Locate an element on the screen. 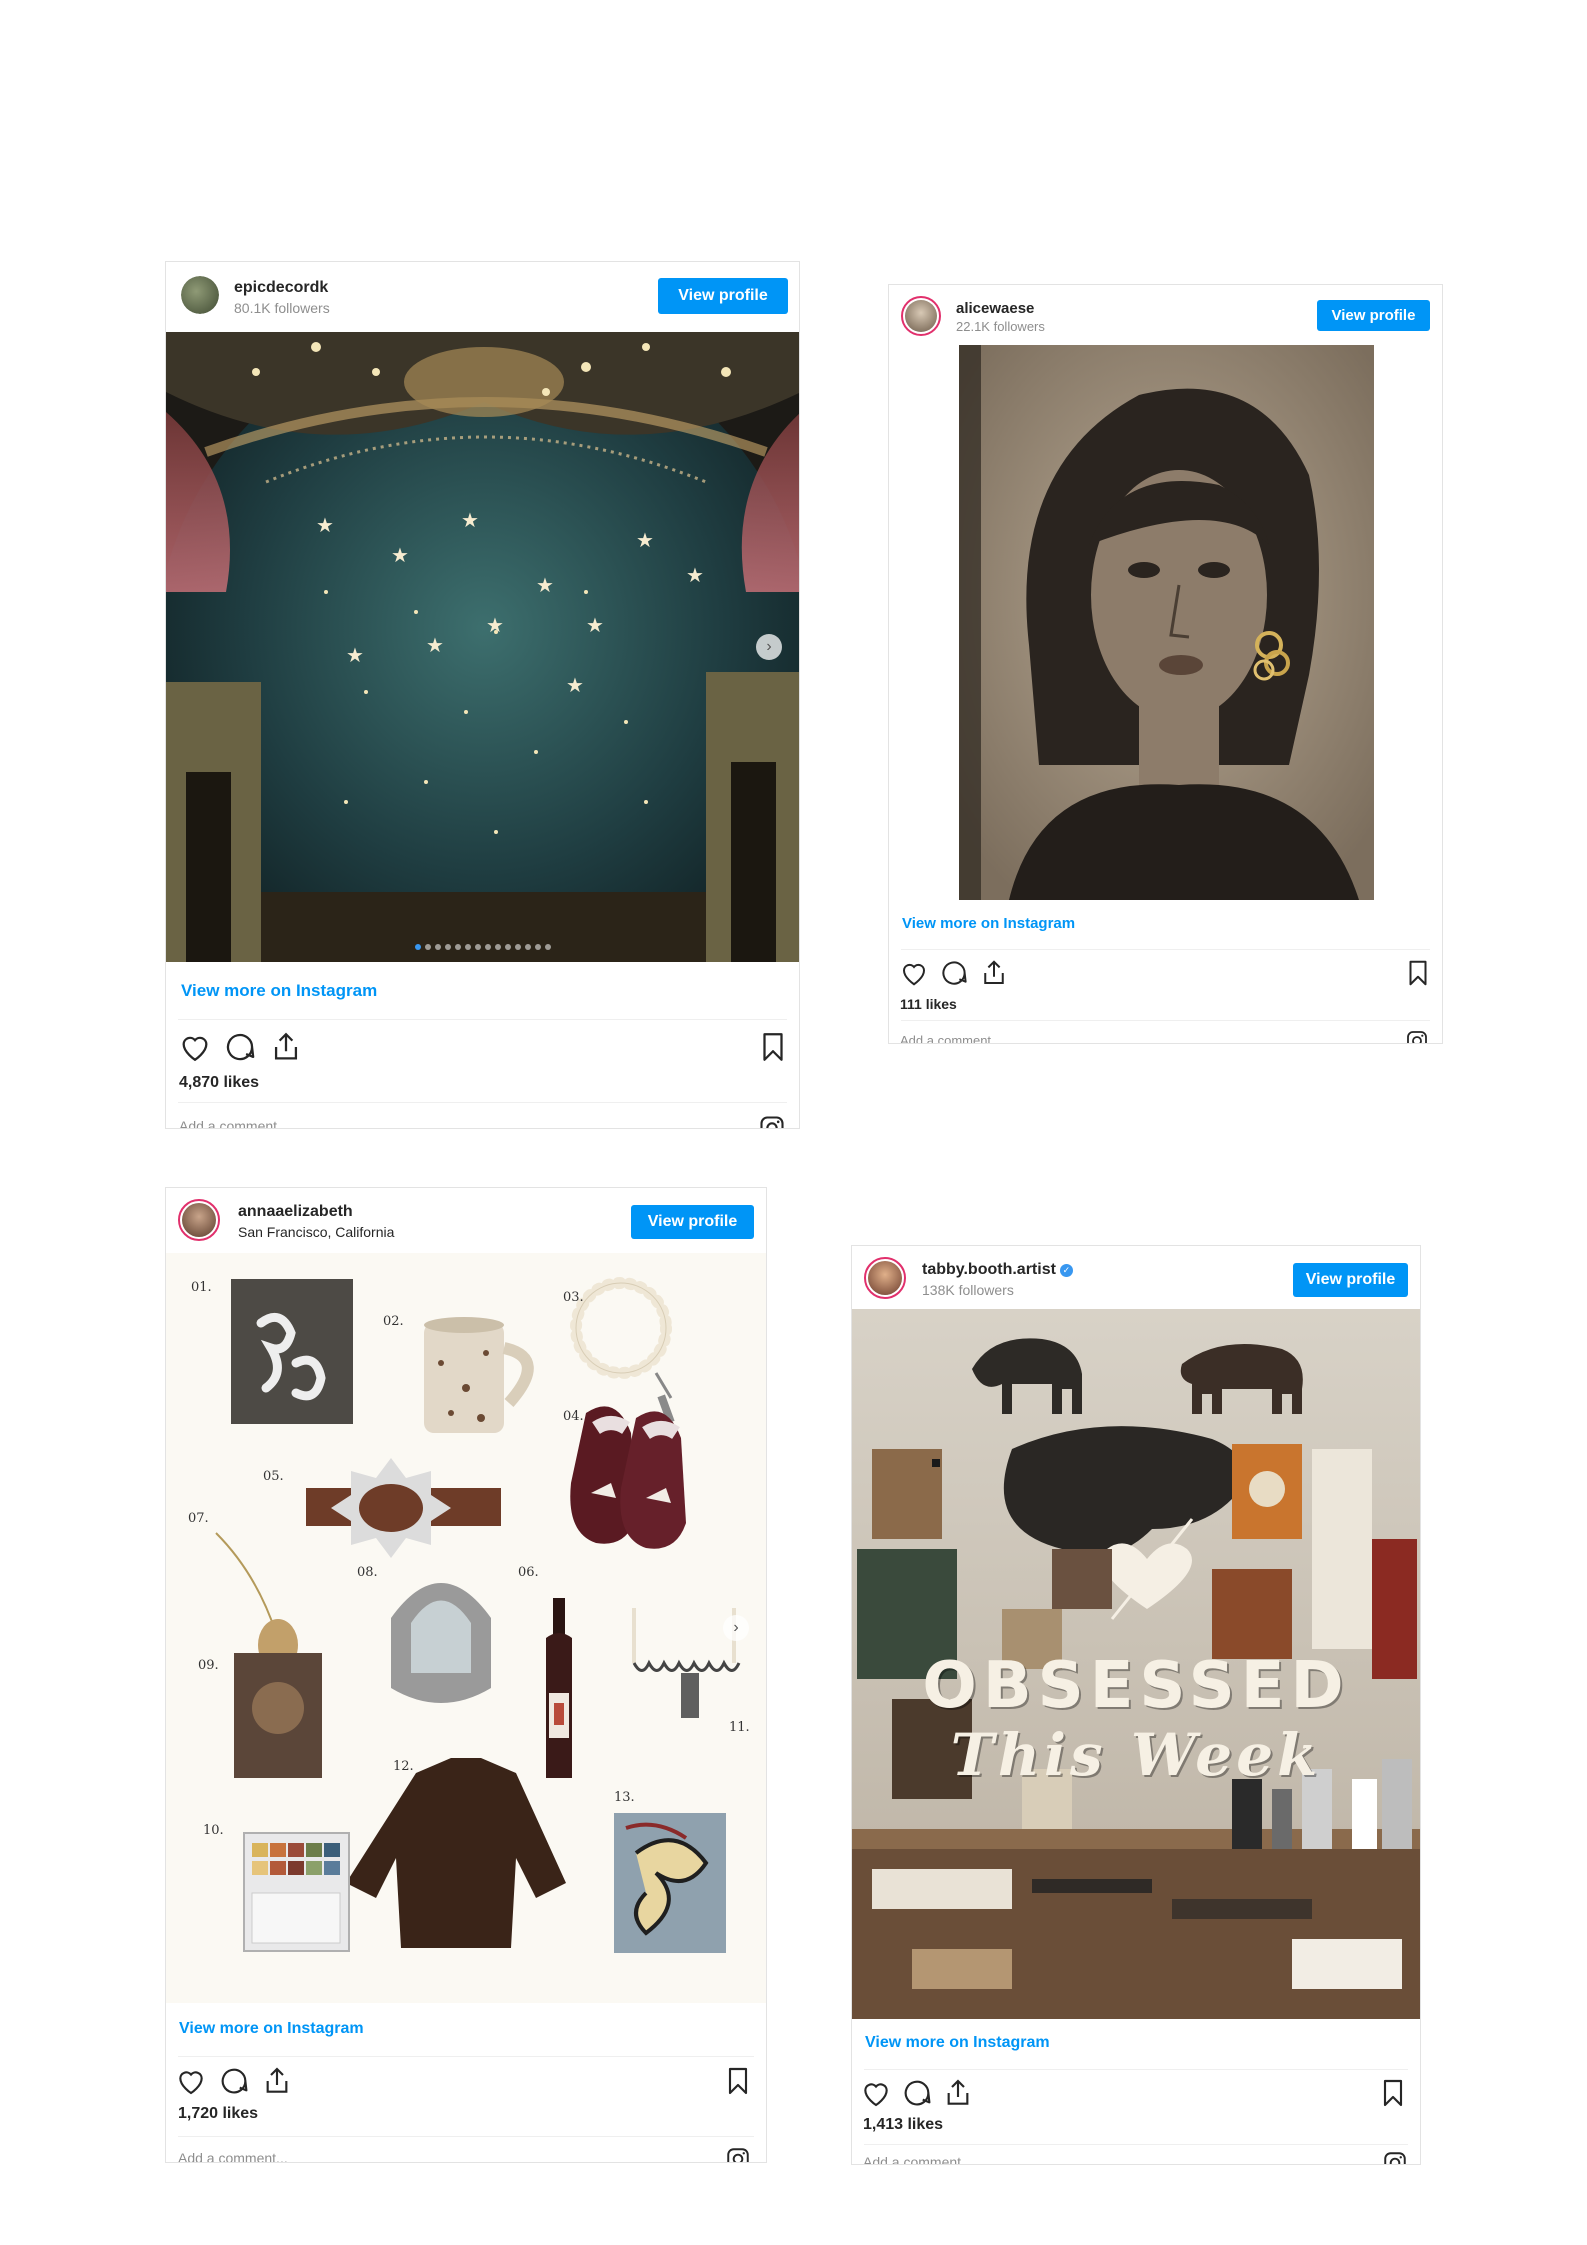 The image size is (1587, 2245). post-media-studio-wall: OBSESSED This Week is located at coordinates (1136, 1664).